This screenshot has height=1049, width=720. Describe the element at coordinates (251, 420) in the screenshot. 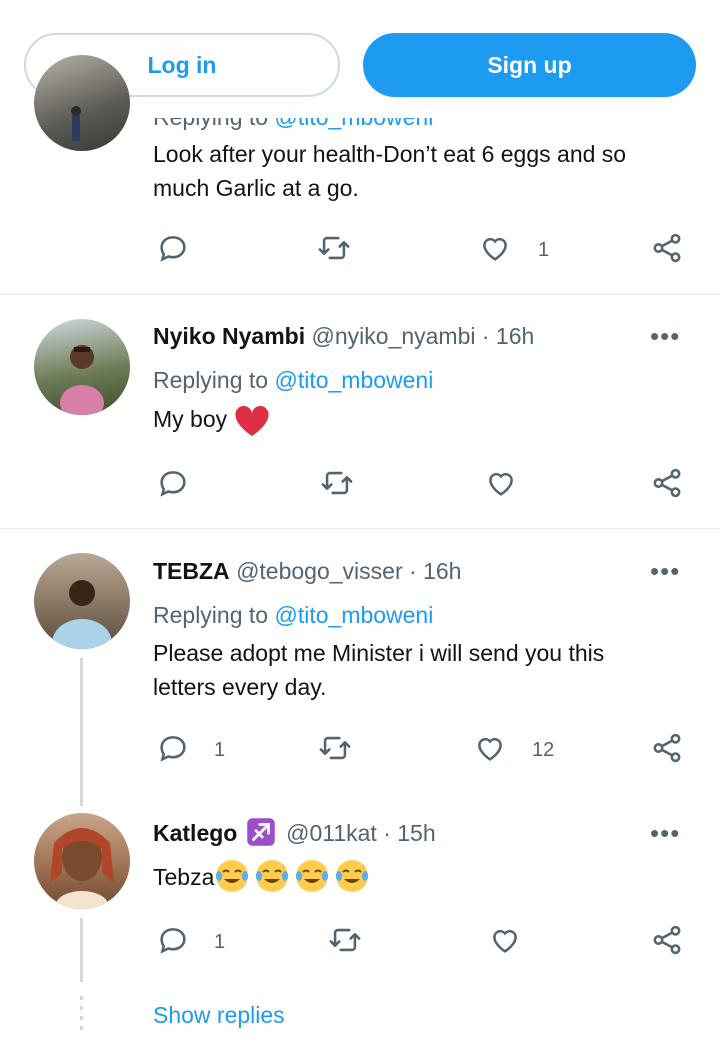

I see `red-heart-emoji-icon` at that location.